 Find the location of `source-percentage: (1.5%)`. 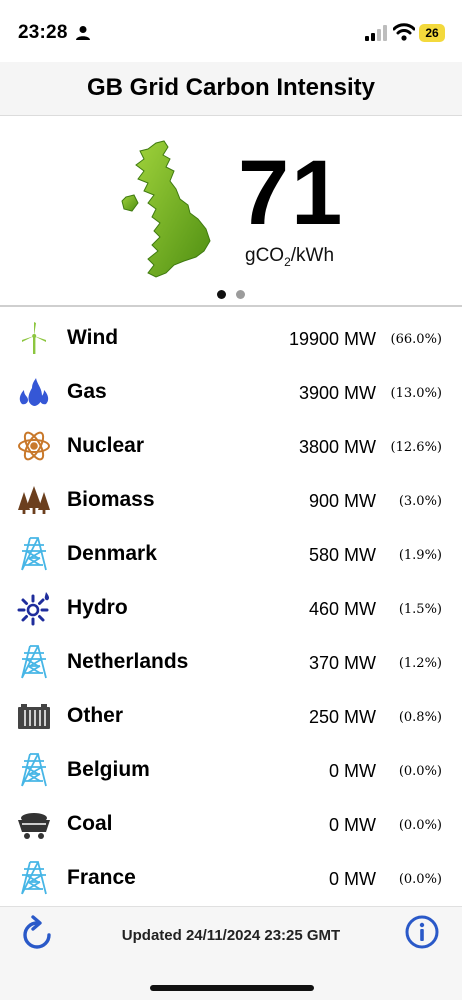

source-percentage: (1.5%) is located at coordinates (420, 609).